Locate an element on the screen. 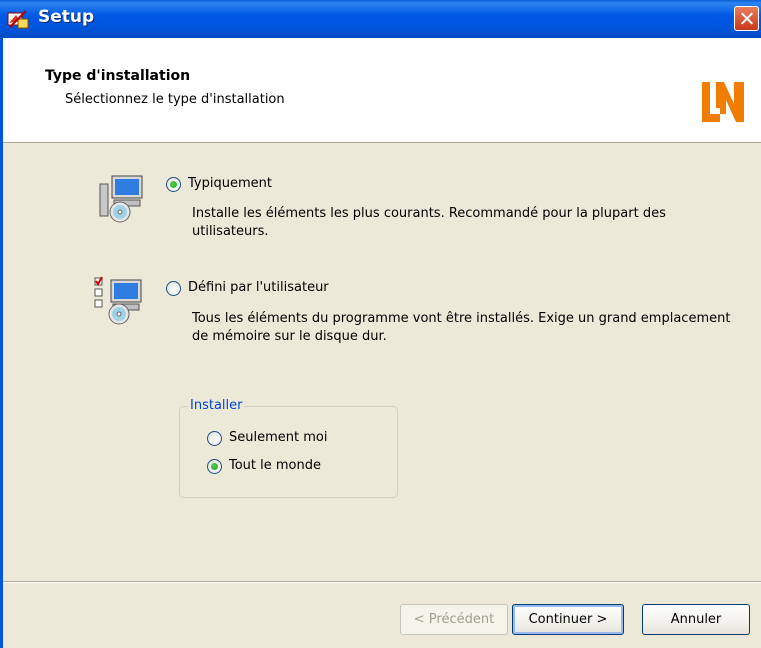 The width and height of the screenshot is (761, 648). window-title: Setup is located at coordinates (66, 17).